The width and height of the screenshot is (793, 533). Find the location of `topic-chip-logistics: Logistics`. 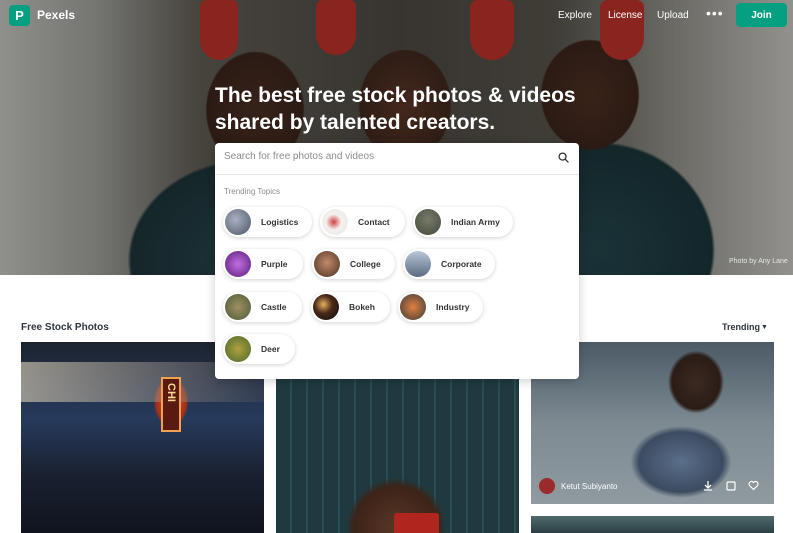

topic-chip-logistics: Logistics is located at coordinates (267, 222).